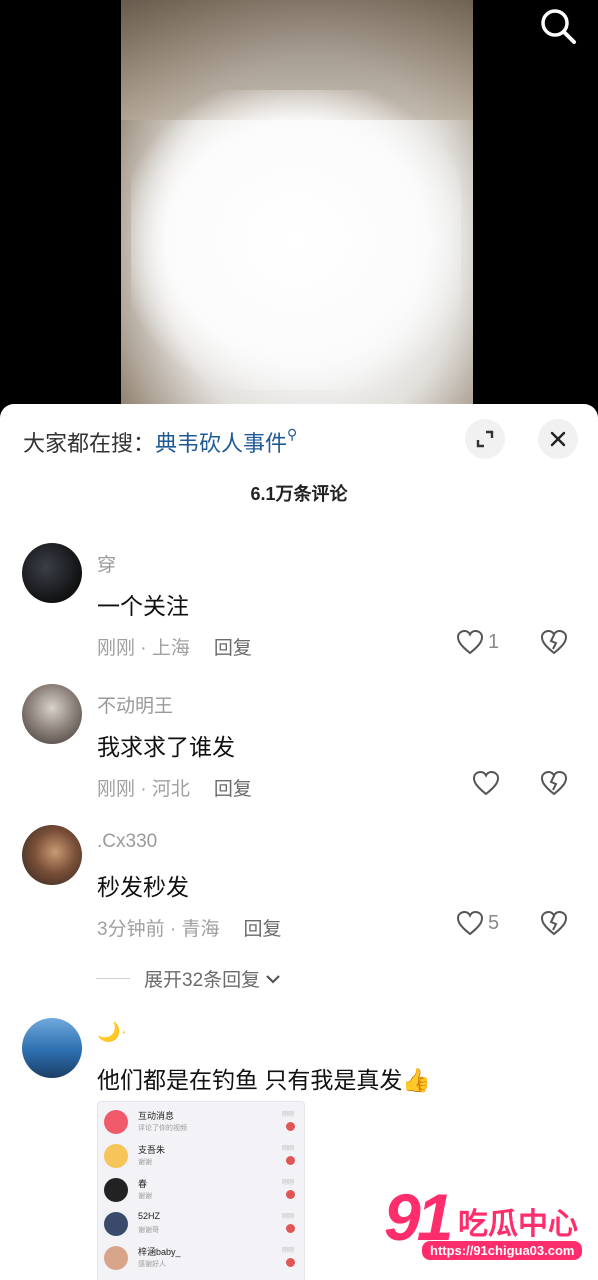 The width and height of the screenshot is (598, 1280). What do you see at coordinates (159, 1252) in the screenshot?
I see `attachment-name: 梓涵baby_` at bounding box center [159, 1252].